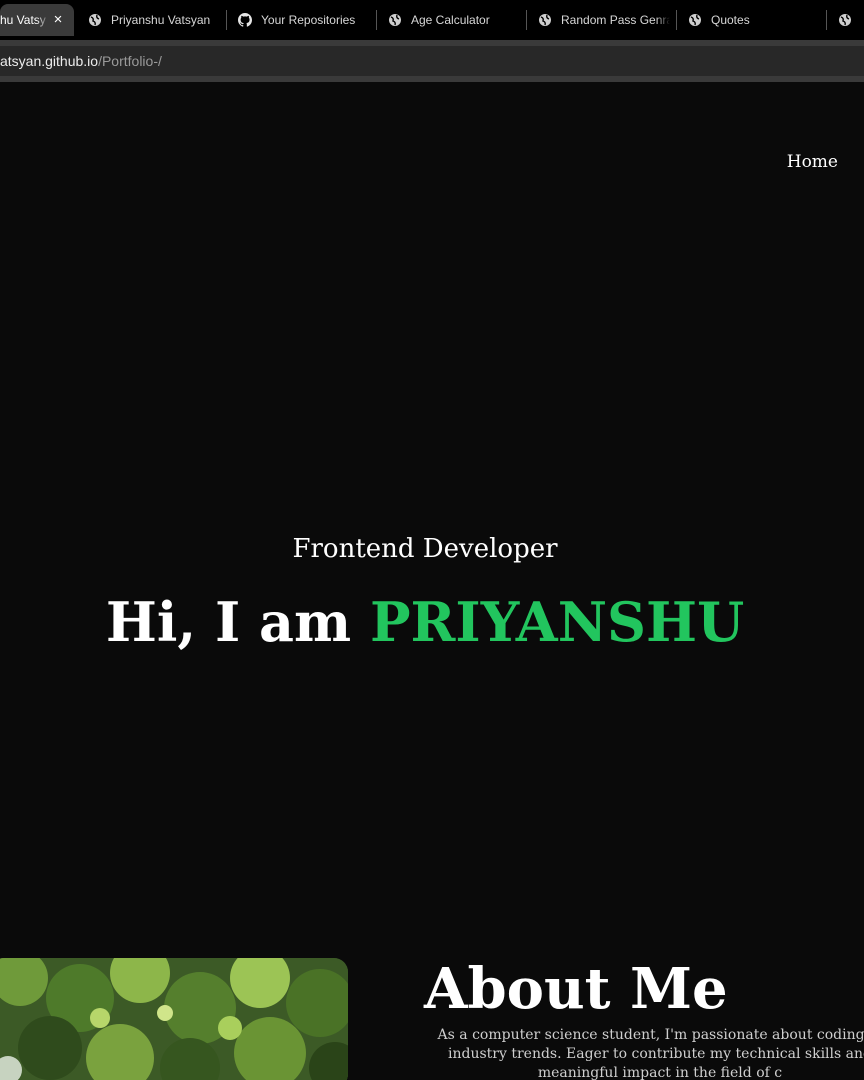 Image resolution: width=864 pixels, height=1080 pixels. I want to click on foliage-image, so click(174, 1019).